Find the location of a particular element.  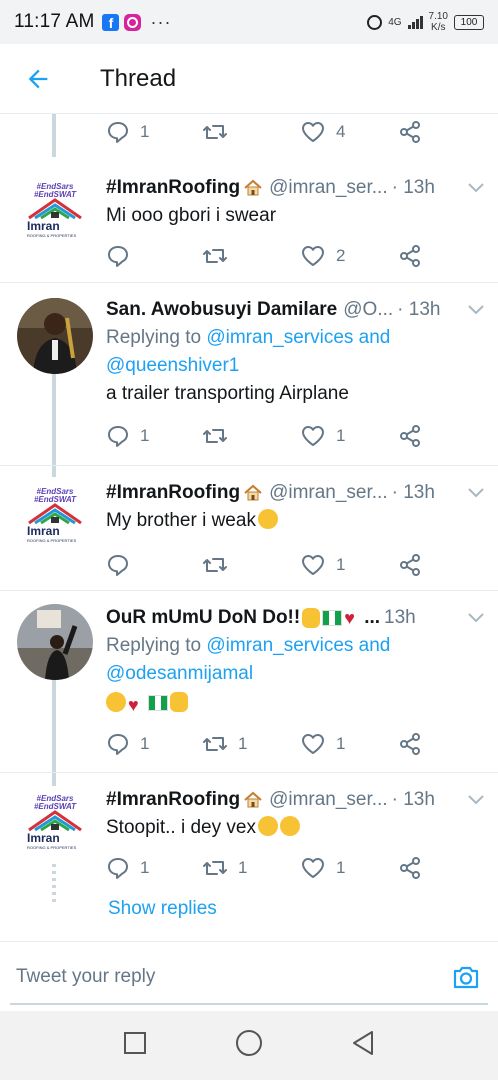

camera-button is located at coordinates (466, 979).